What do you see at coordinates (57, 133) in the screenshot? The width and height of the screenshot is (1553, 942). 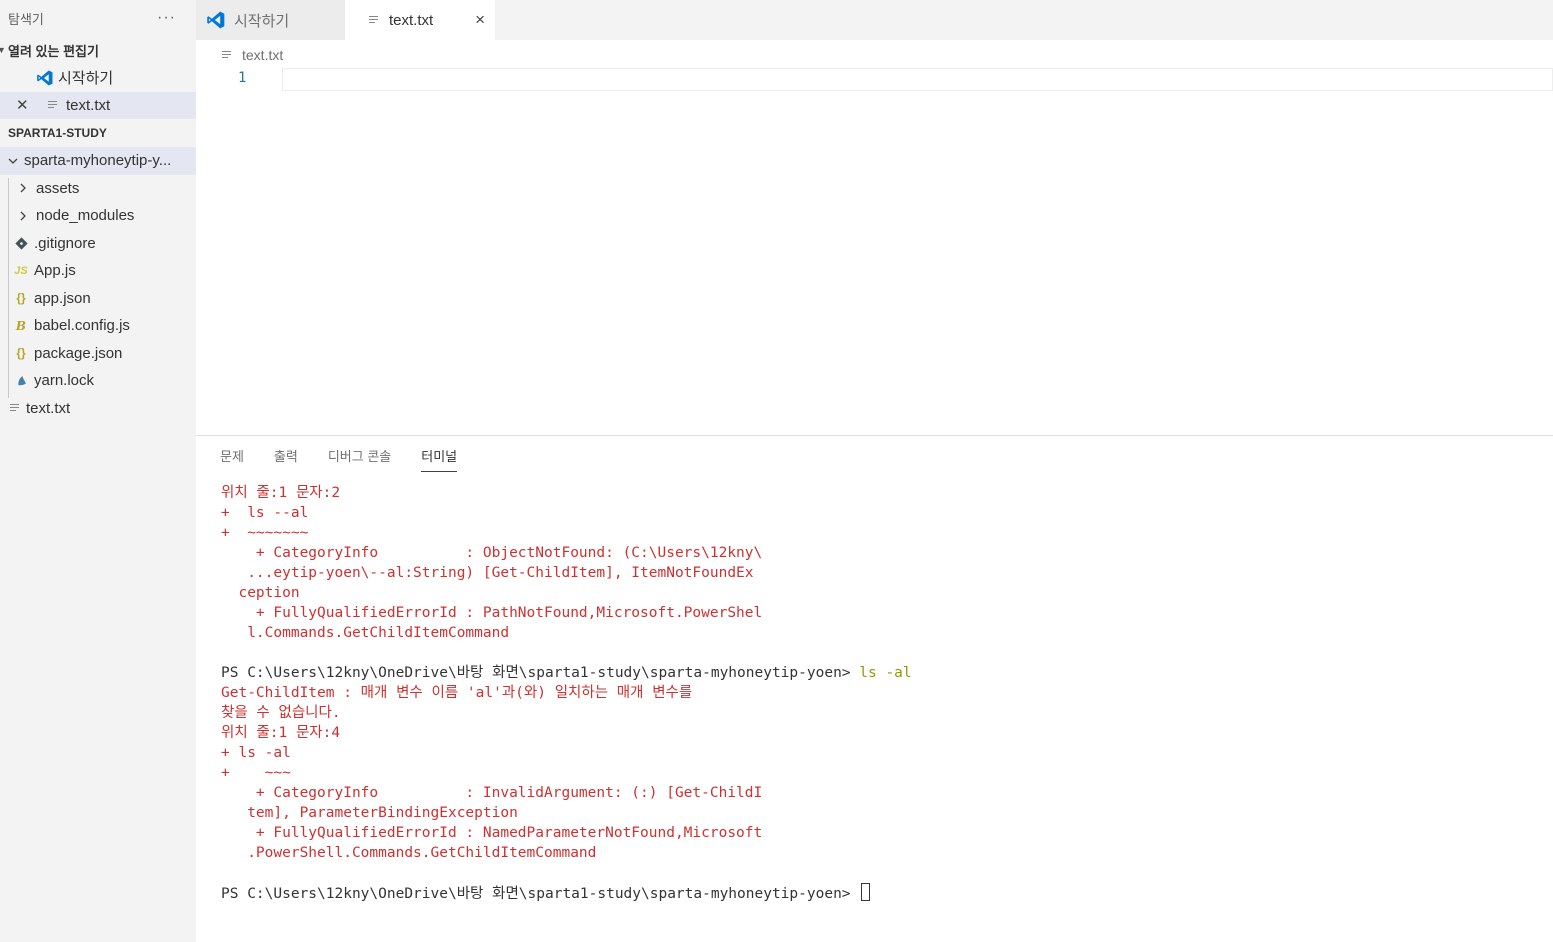 I see `workspace-title: SPARTA1-STUDY` at bounding box center [57, 133].